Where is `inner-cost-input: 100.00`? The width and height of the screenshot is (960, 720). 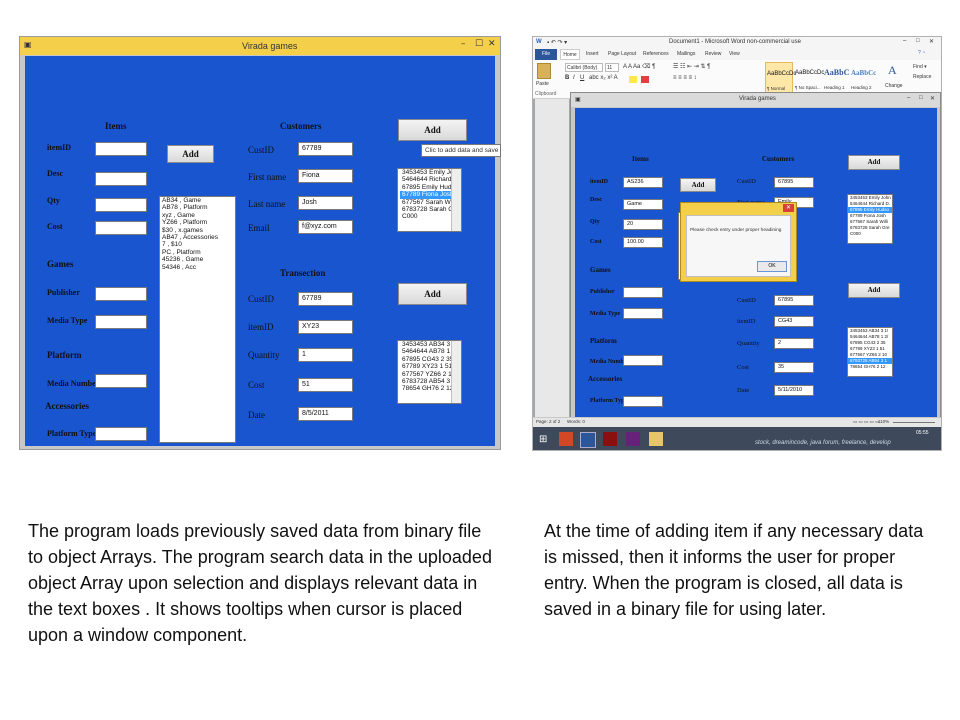
inner-cost-input: 100.00 is located at coordinates (643, 242).